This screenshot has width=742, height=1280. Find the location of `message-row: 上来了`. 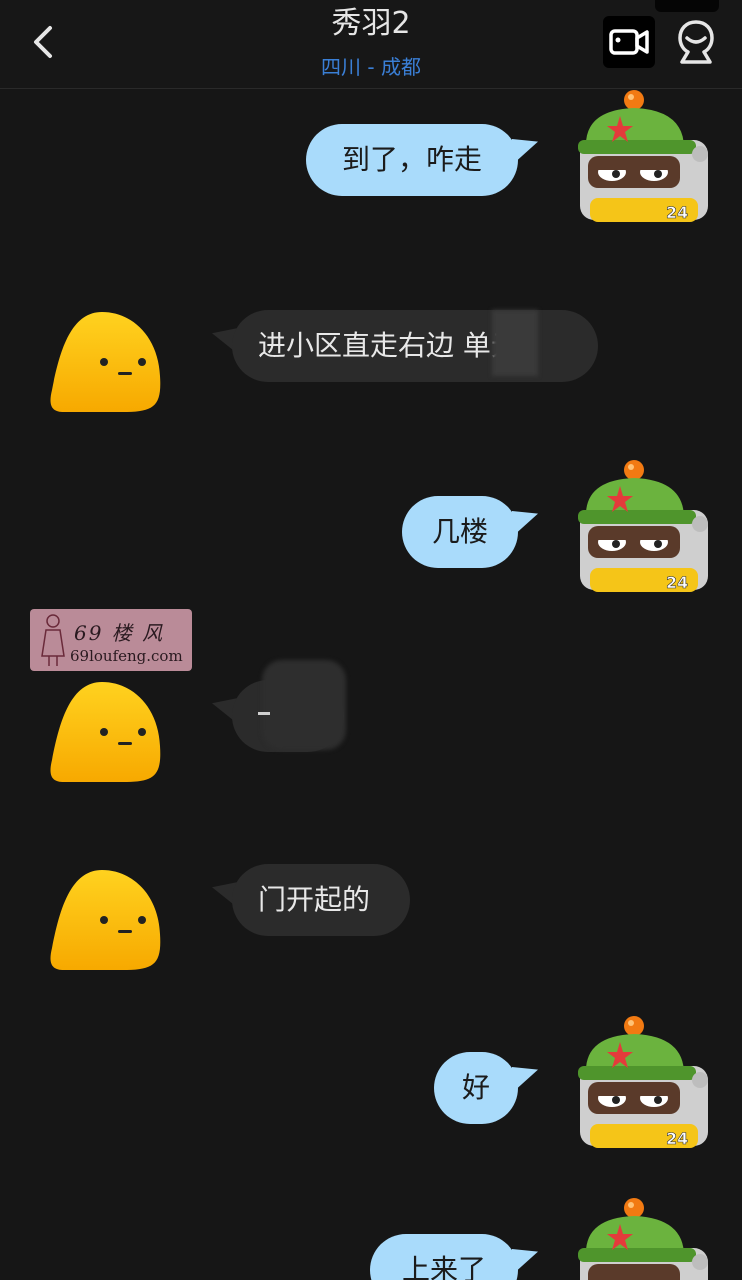

message-row: 上来了 is located at coordinates (371, 1238).